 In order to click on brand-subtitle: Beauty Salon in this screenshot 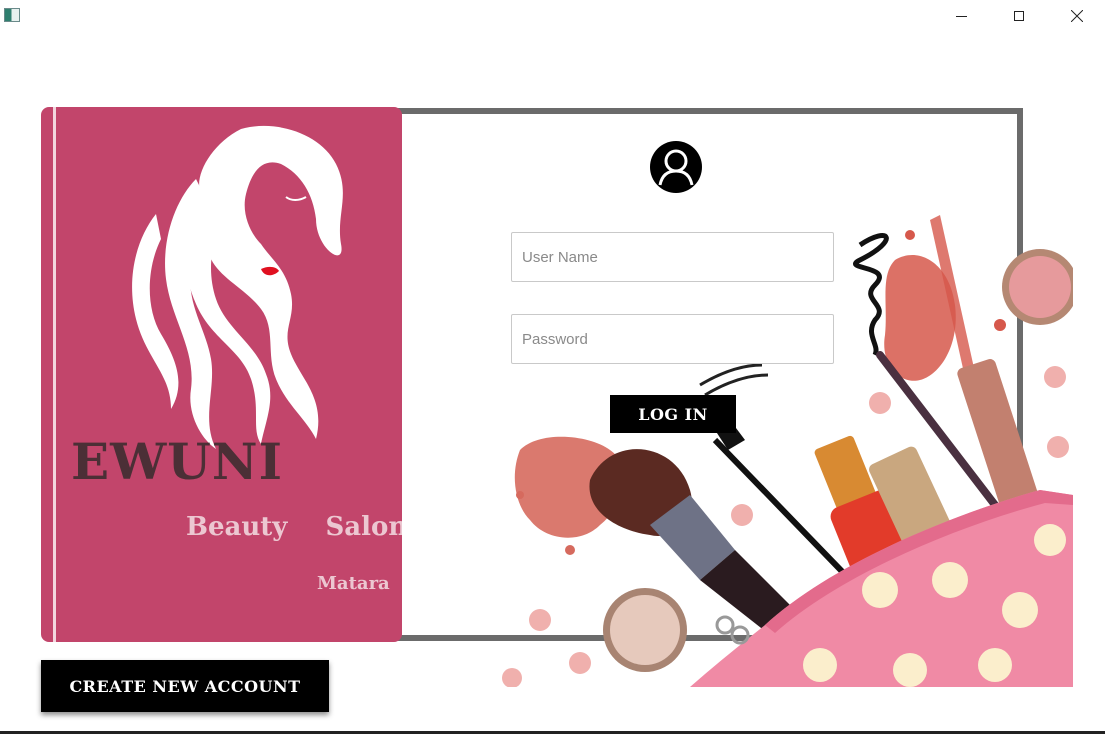, I will do `click(294, 527)`.